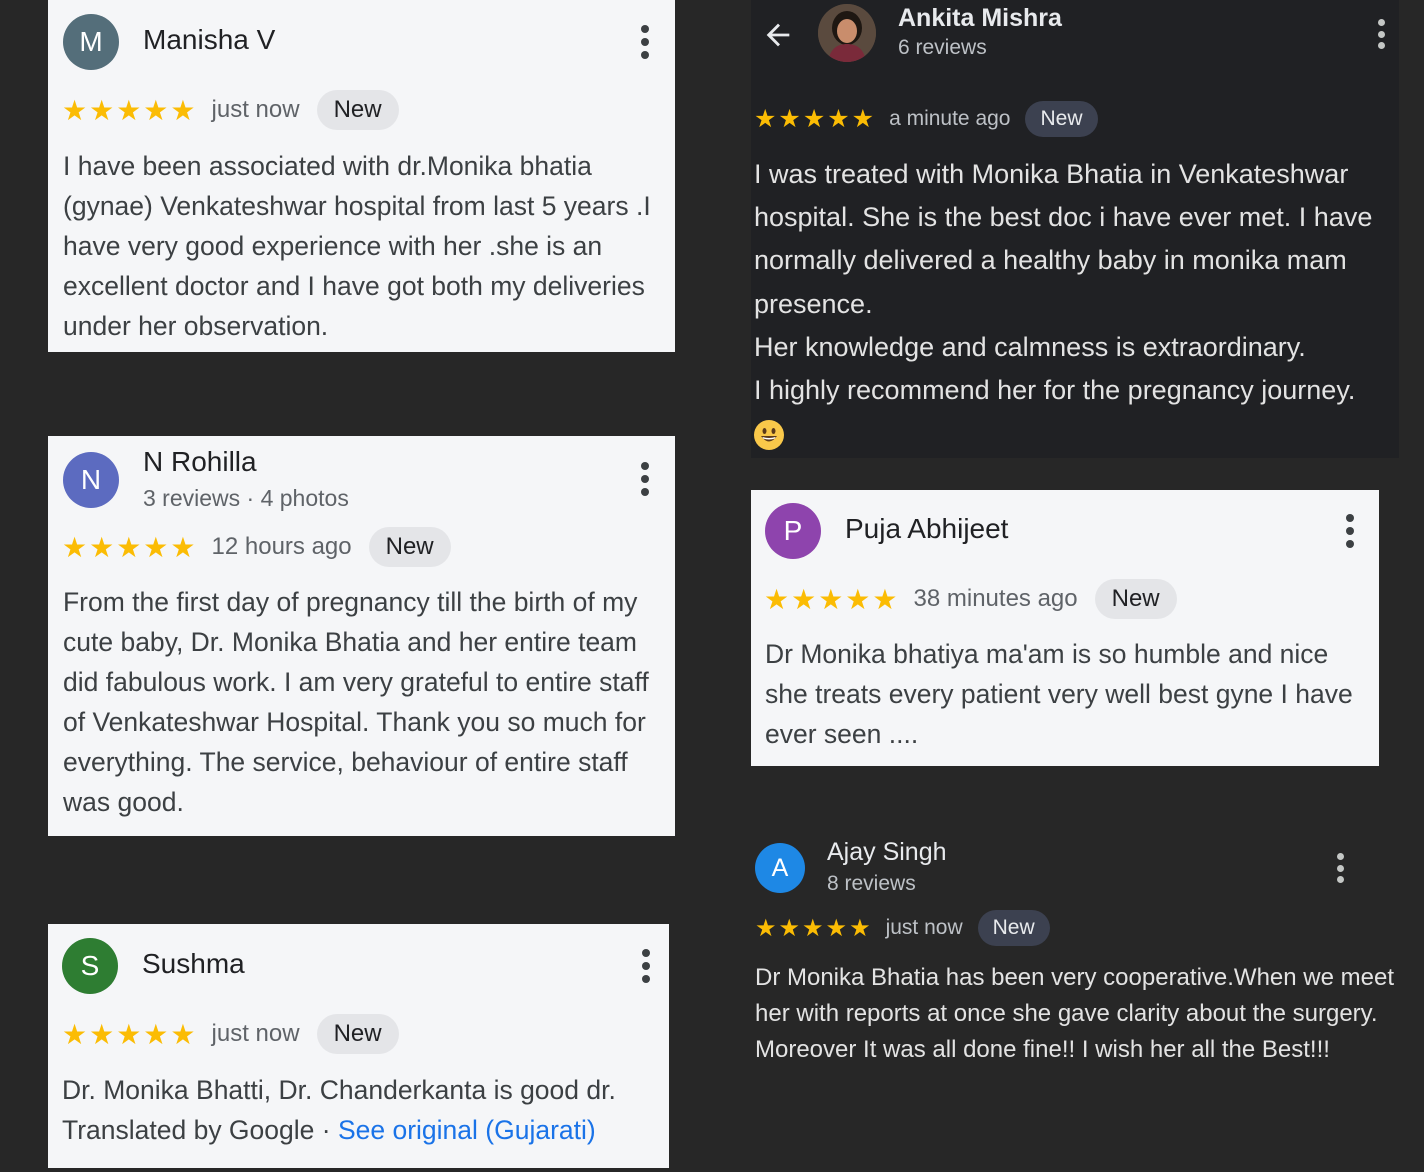 The width and height of the screenshot is (1424, 1172). I want to click on see-original-link: See original (Gujarati), so click(467, 1130).